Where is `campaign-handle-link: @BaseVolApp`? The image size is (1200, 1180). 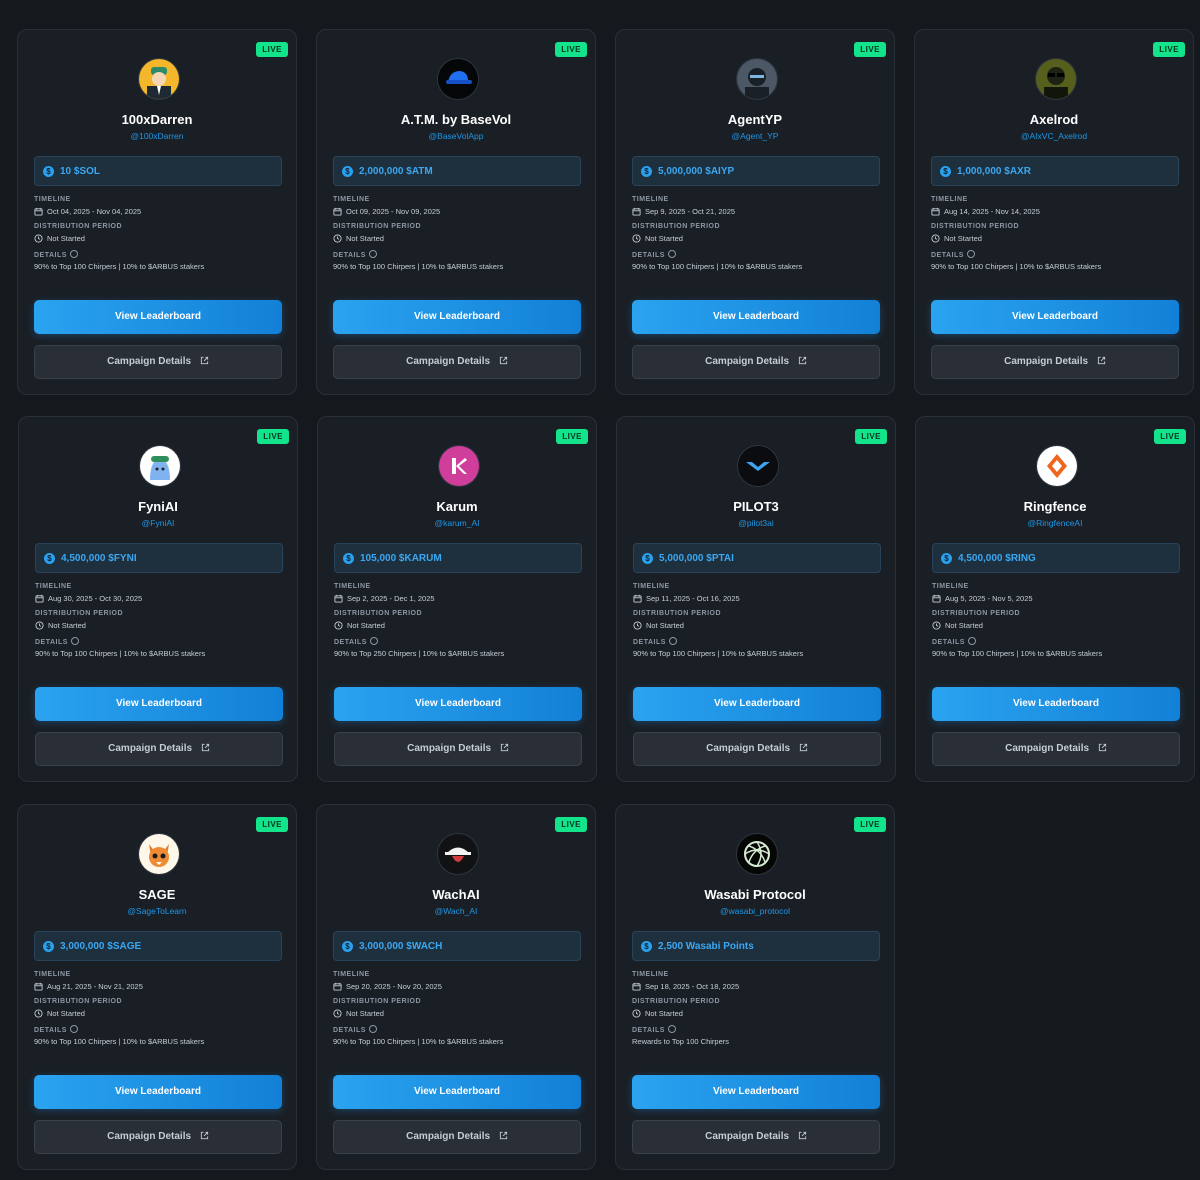
campaign-handle-link: @BaseVolApp is located at coordinates (456, 136).